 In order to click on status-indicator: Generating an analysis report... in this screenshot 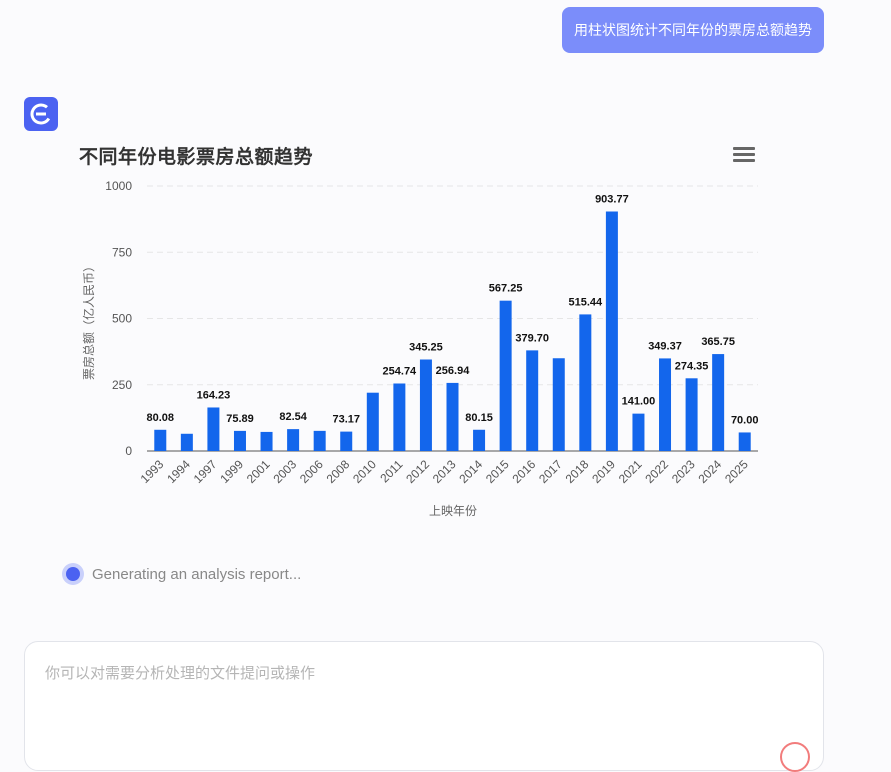, I will do `click(181, 574)`.